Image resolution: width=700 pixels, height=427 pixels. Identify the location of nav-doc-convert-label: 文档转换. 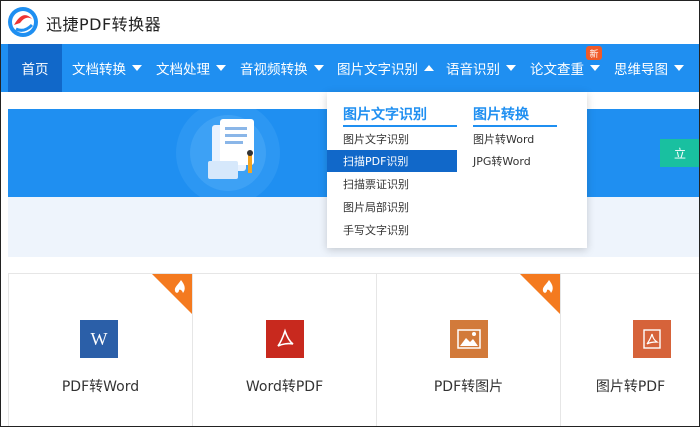
(99, 70).